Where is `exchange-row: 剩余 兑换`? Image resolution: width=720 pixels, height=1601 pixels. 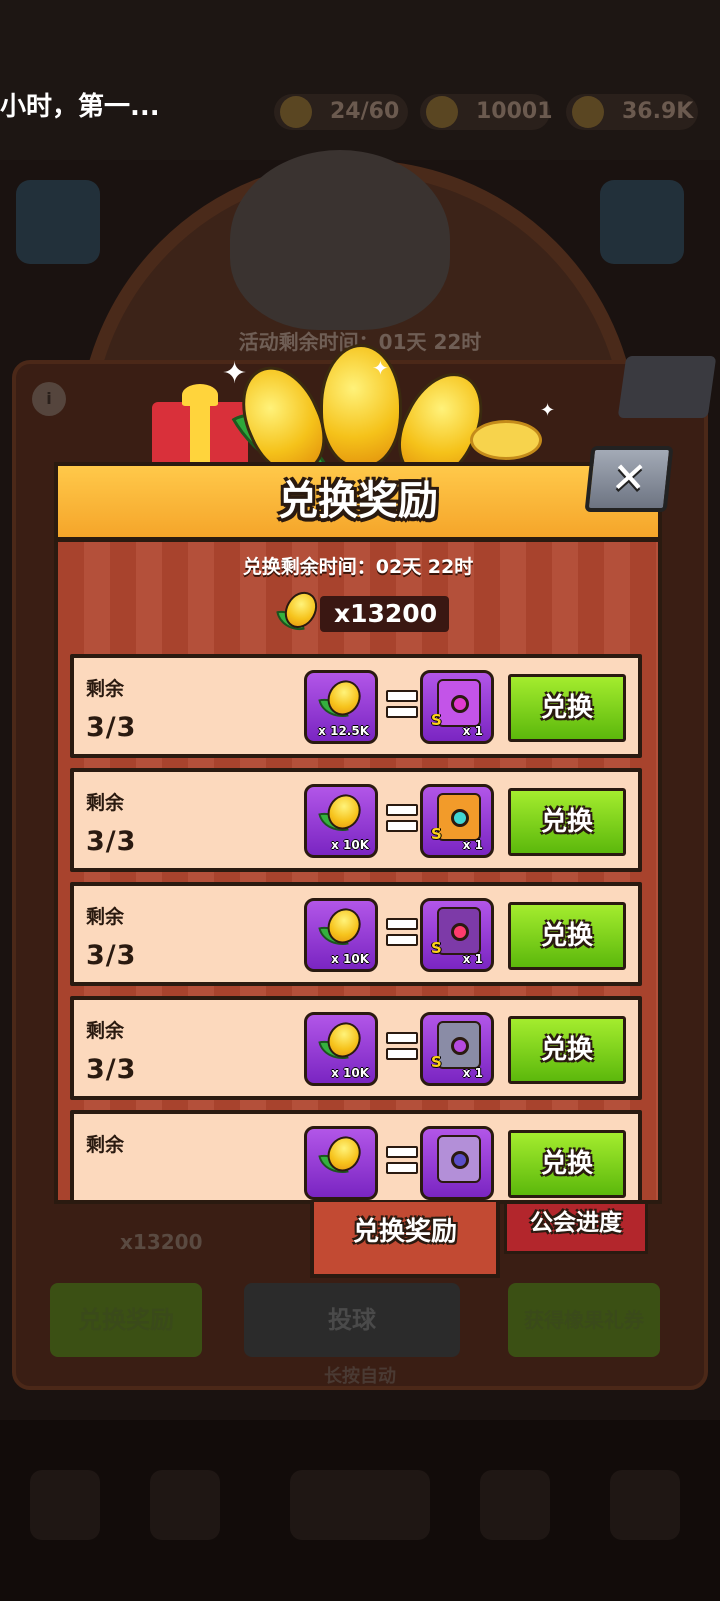
exchange-row: 剩余 兑换 is located at coordinates (356, 1155).